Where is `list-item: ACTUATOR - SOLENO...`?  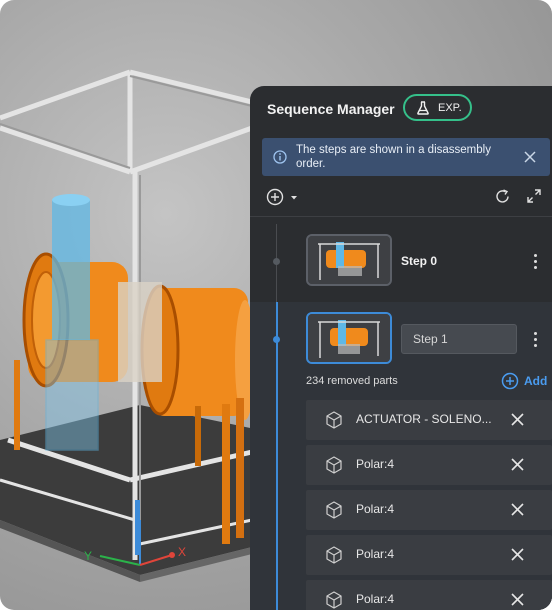 list-item: ACTUATOR - SOLENO... is located at coordinates (429, 420).